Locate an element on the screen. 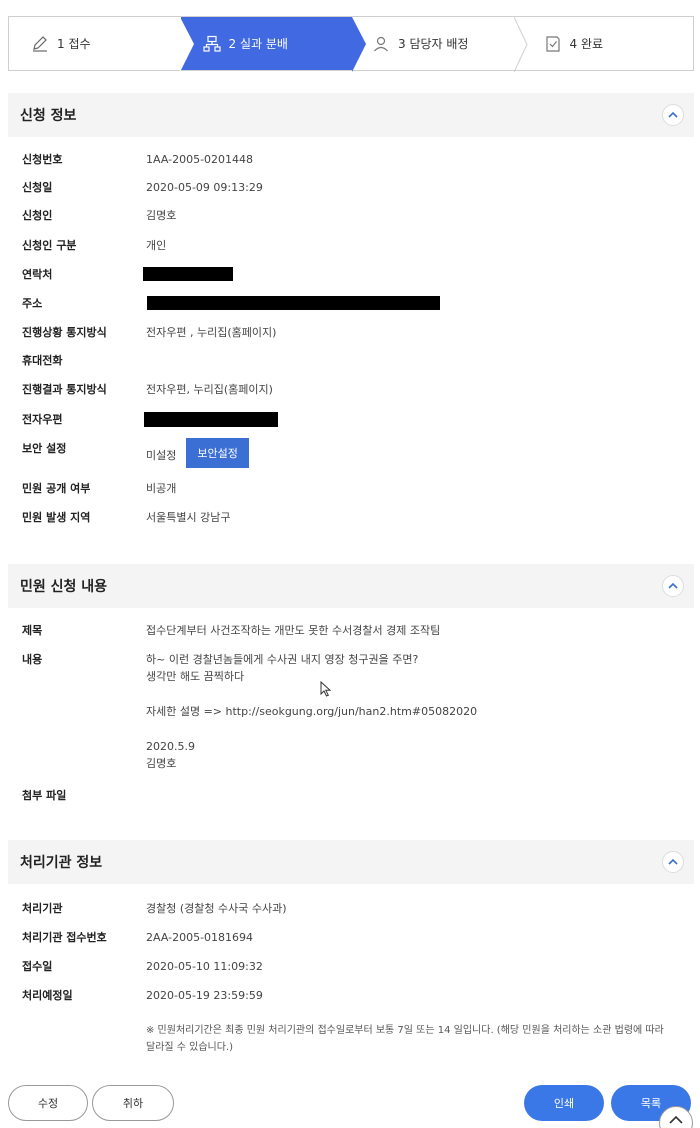  field-label: 처리예정일 is located at coordinates (47, 995).